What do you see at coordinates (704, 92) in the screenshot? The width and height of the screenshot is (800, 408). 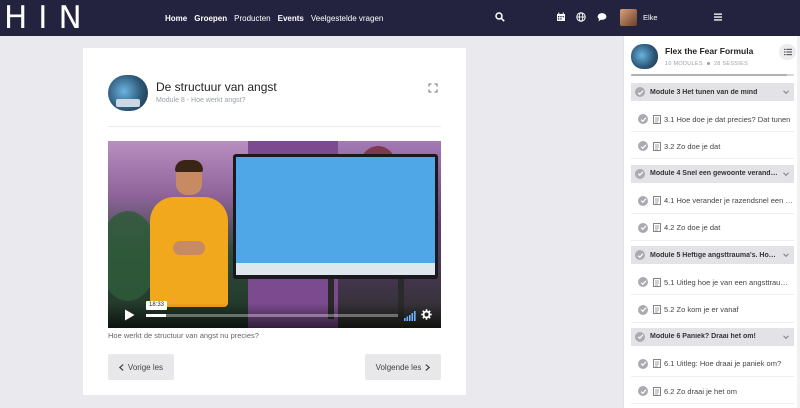 I see `module-title: Module 3 Het tunen van de mind` at bounding box center [704, 92].